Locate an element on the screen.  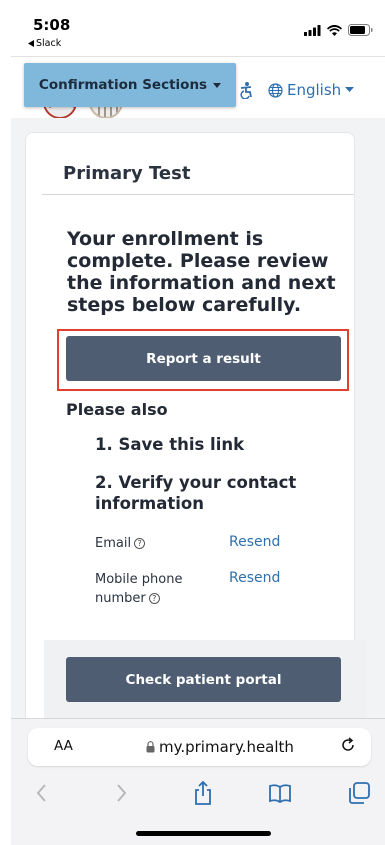
language-selector: English is located at coordinates (311, 90).